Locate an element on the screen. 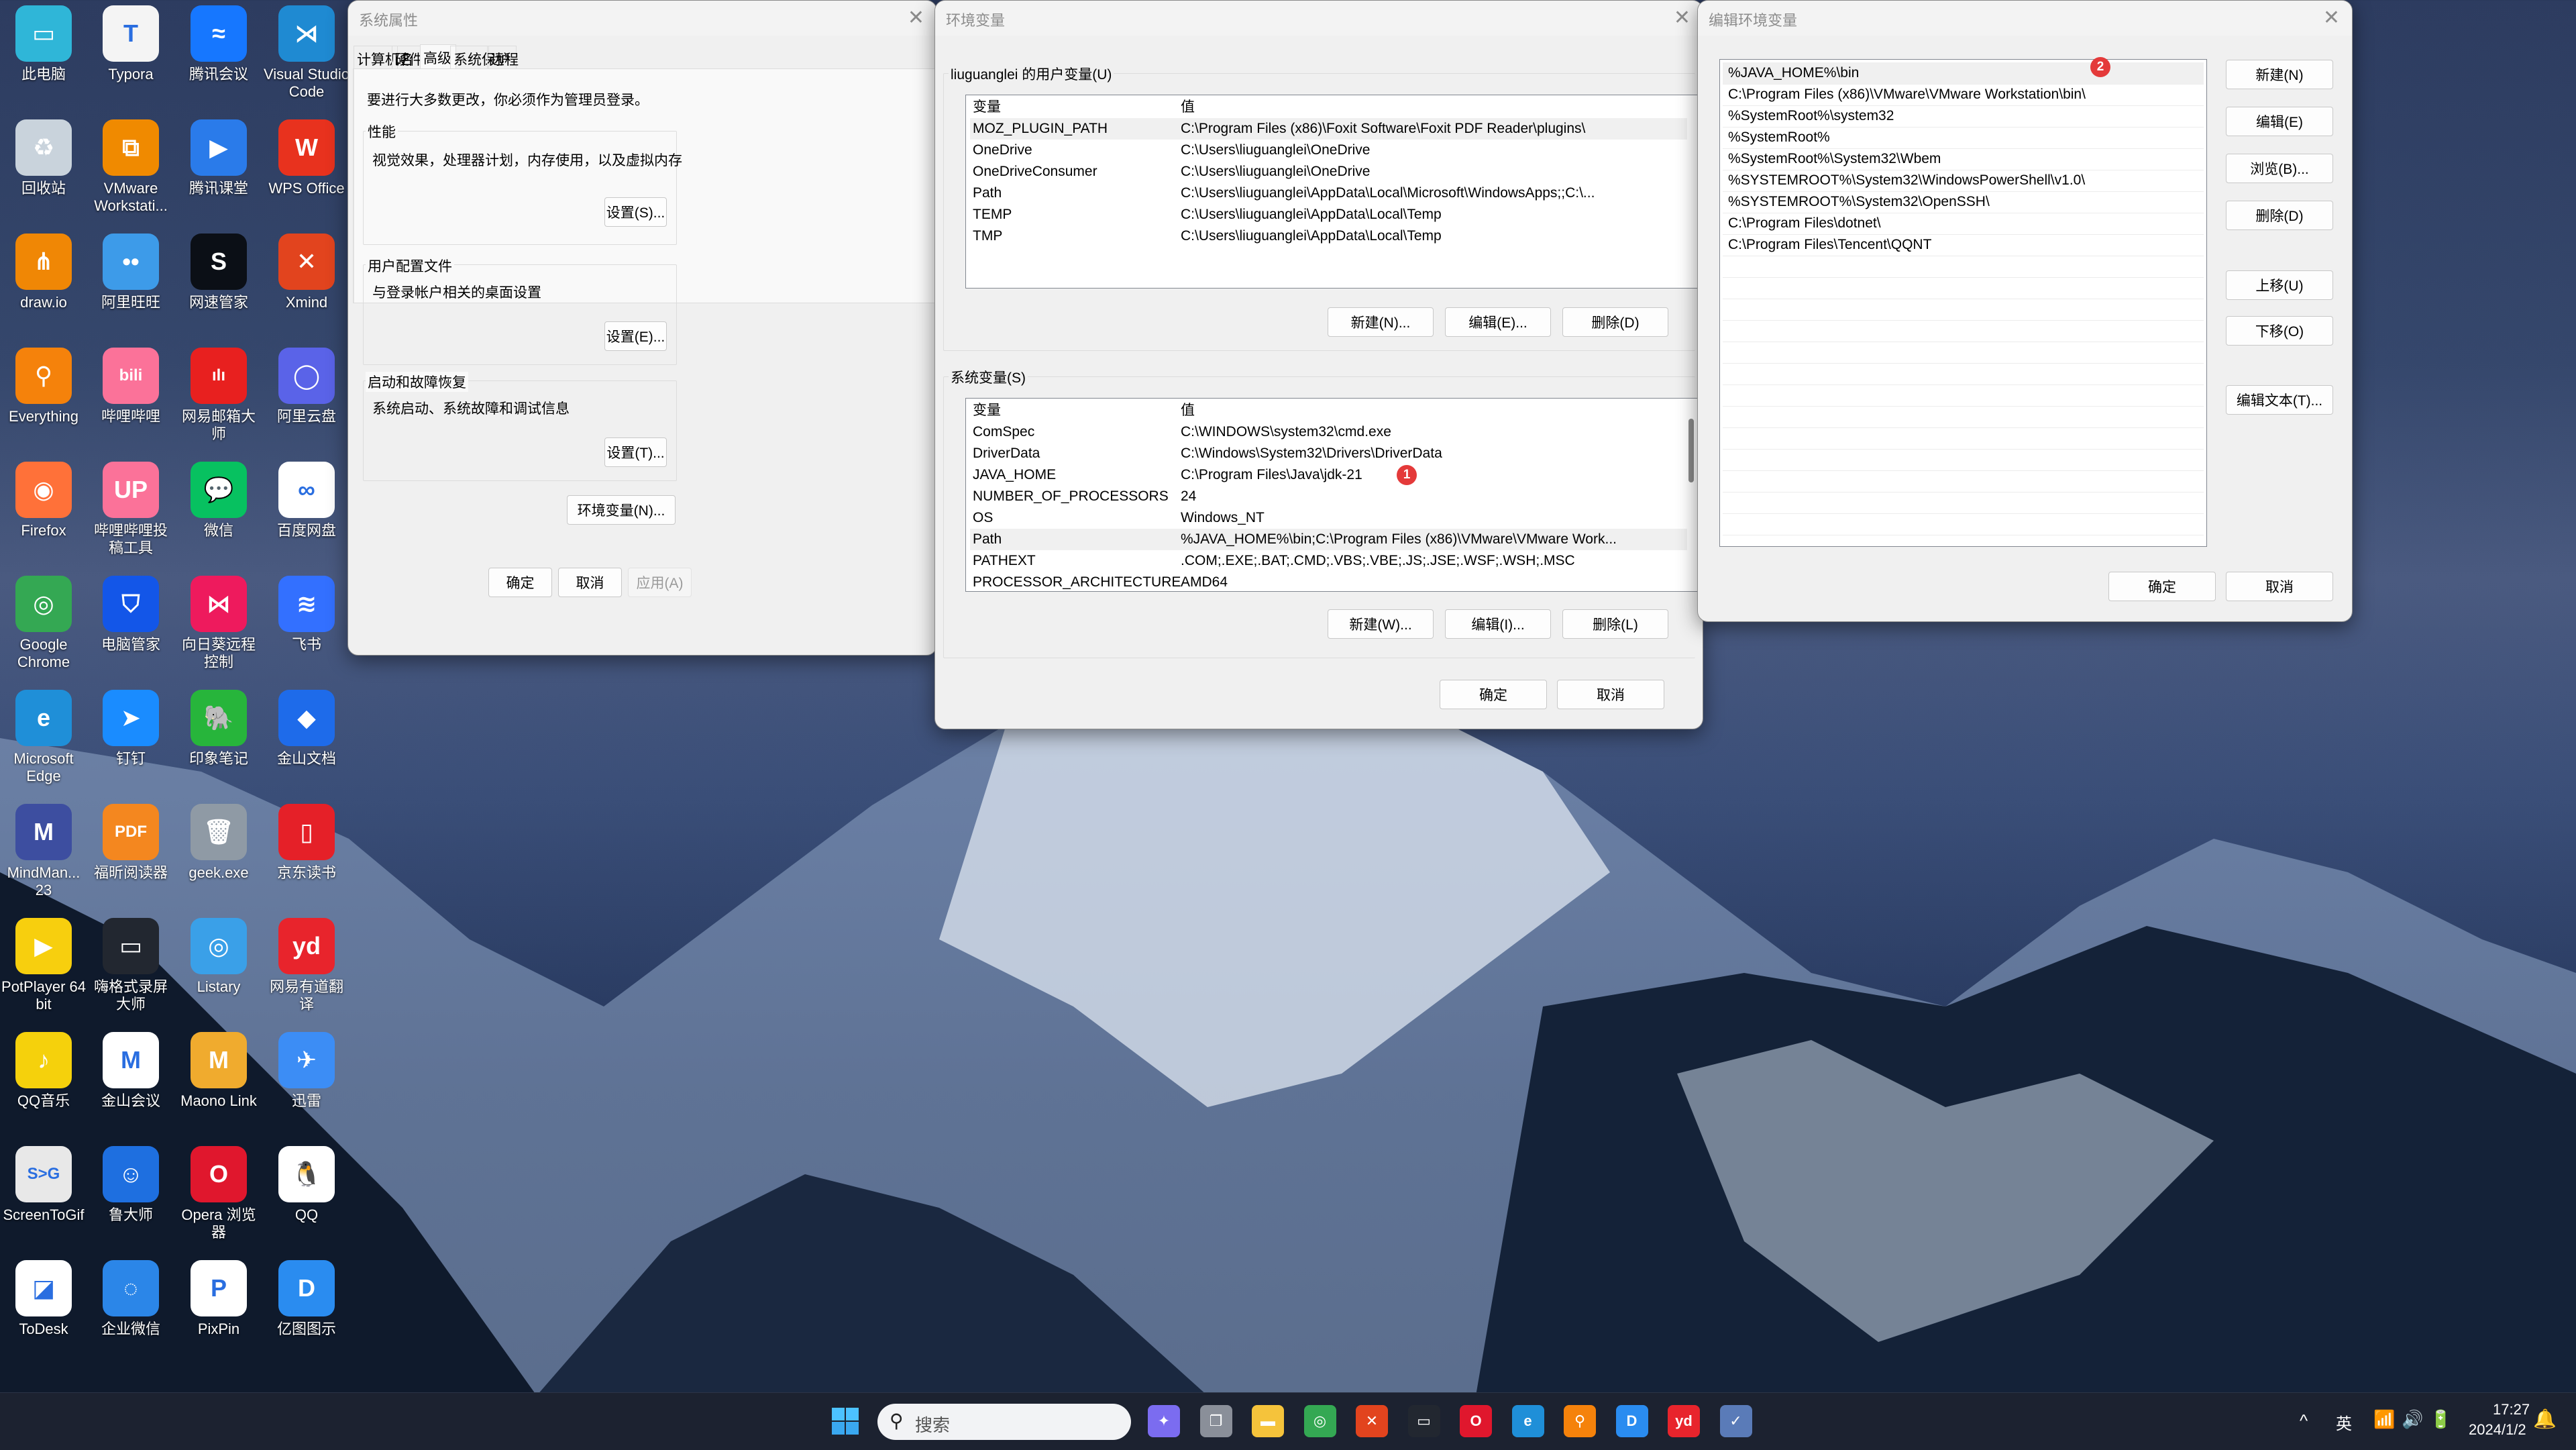 This screenshot has width=2576, height=1450. desktop-icon: ➤ 钉钉 is located at coordinates (130, 729).